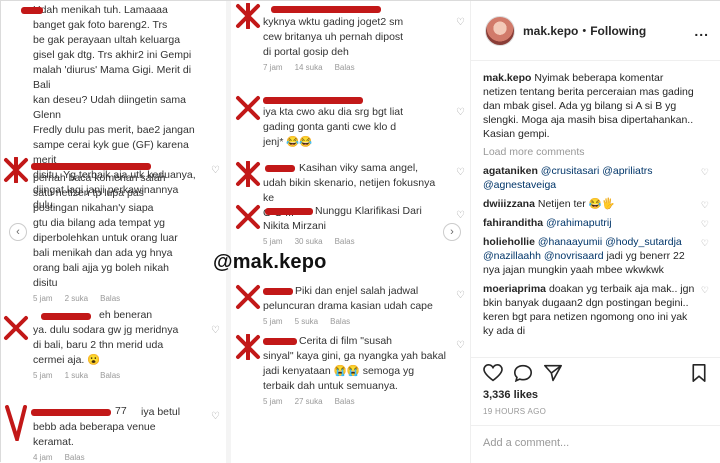 This screenshot has width=720, height=463. I want to click on next-arrow-icon: ›, so click(452, 232).